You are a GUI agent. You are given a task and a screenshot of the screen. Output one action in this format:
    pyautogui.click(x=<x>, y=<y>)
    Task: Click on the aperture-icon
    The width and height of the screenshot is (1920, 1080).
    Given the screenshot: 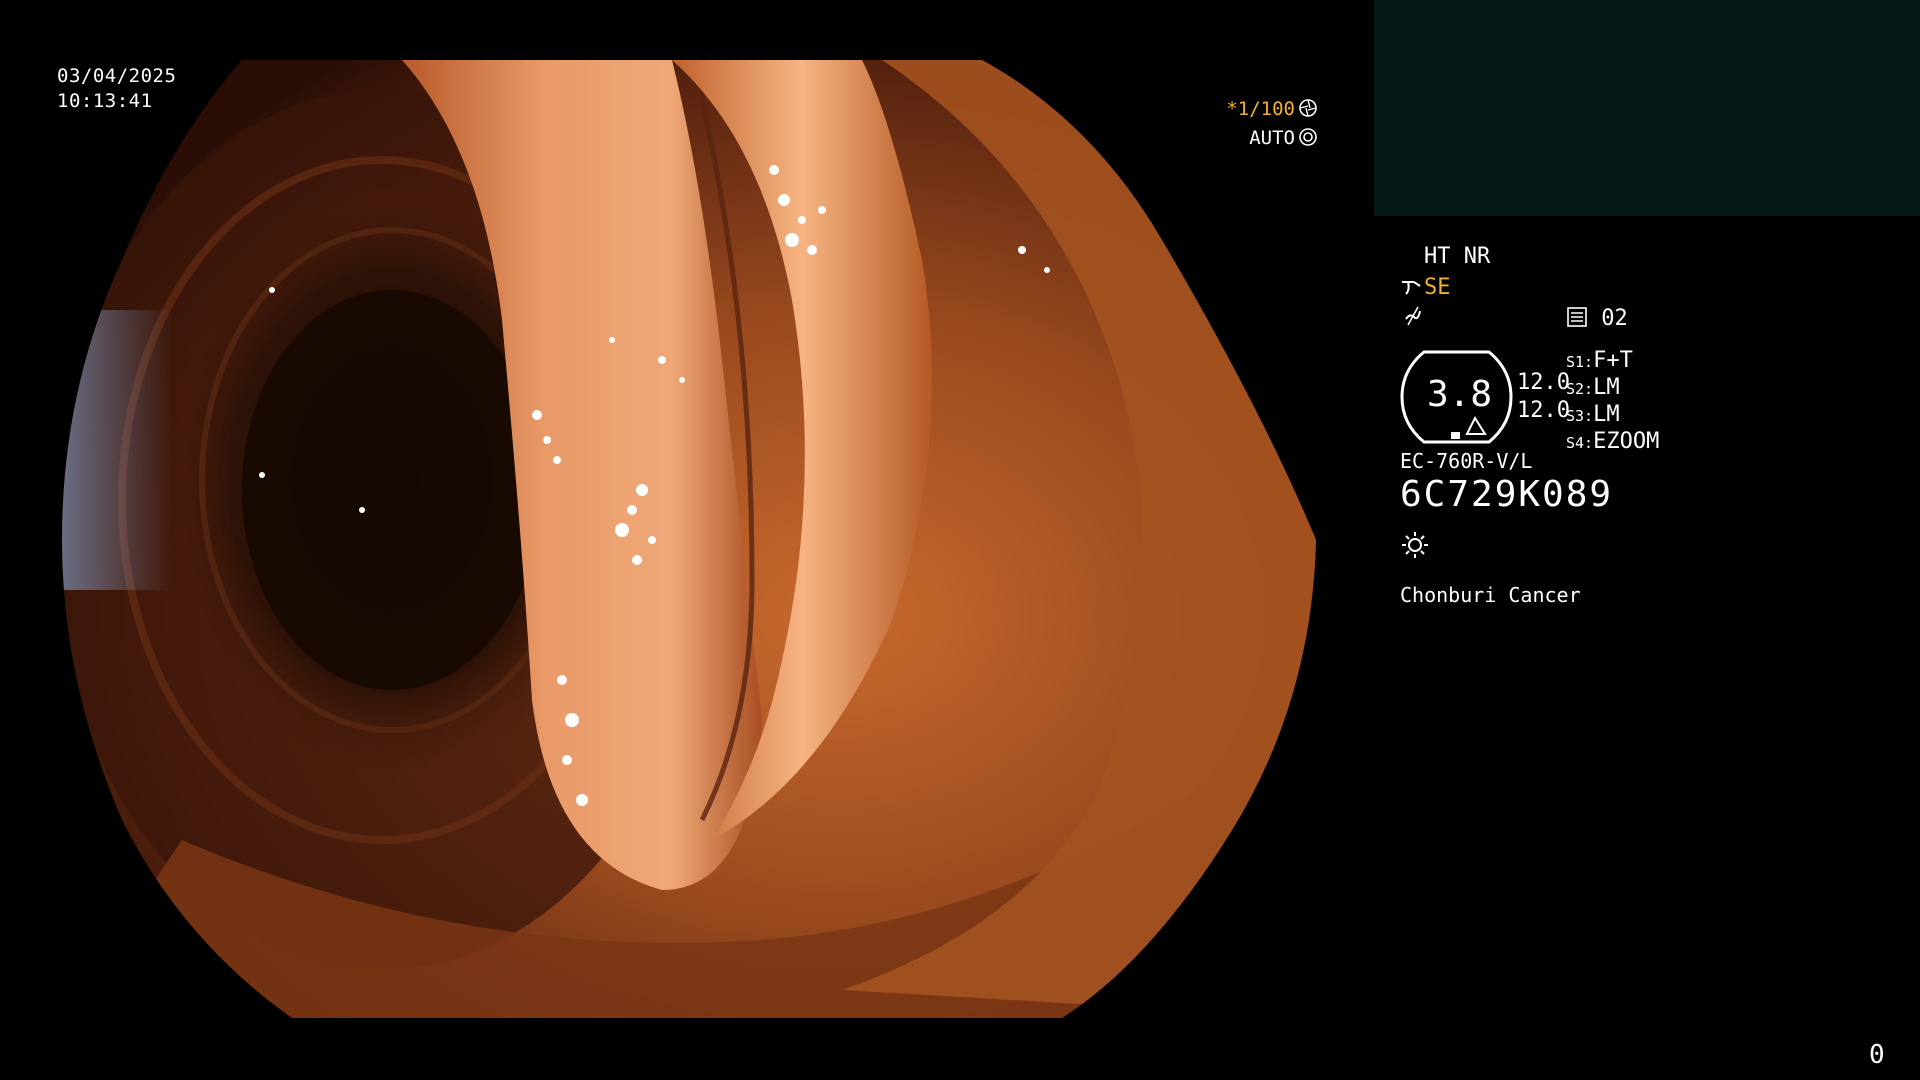 What is the action you would take?
    pyautogui.click(x=1308, y=108)
    